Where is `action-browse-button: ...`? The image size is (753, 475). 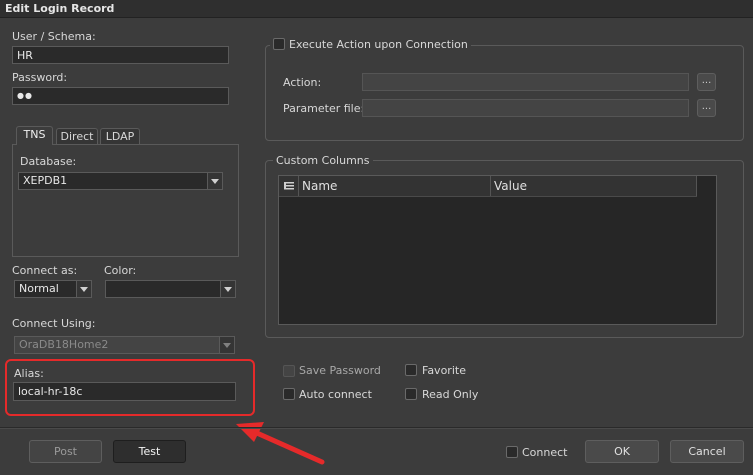
action-browse-button: ... is located at coordinates (706, 82).